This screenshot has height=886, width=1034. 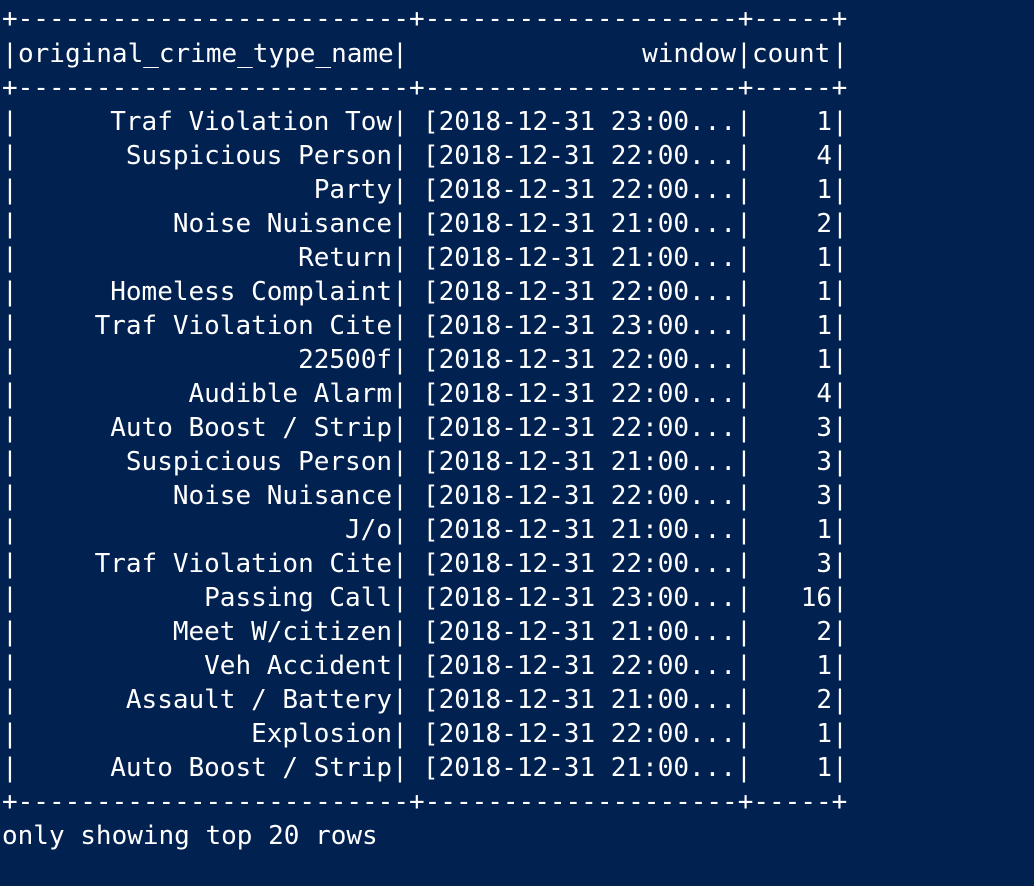 What do you see at coordinates (352, 190) in the screenshot?
I see `cell-crime-type: Party` at bounding box center [352, 190].